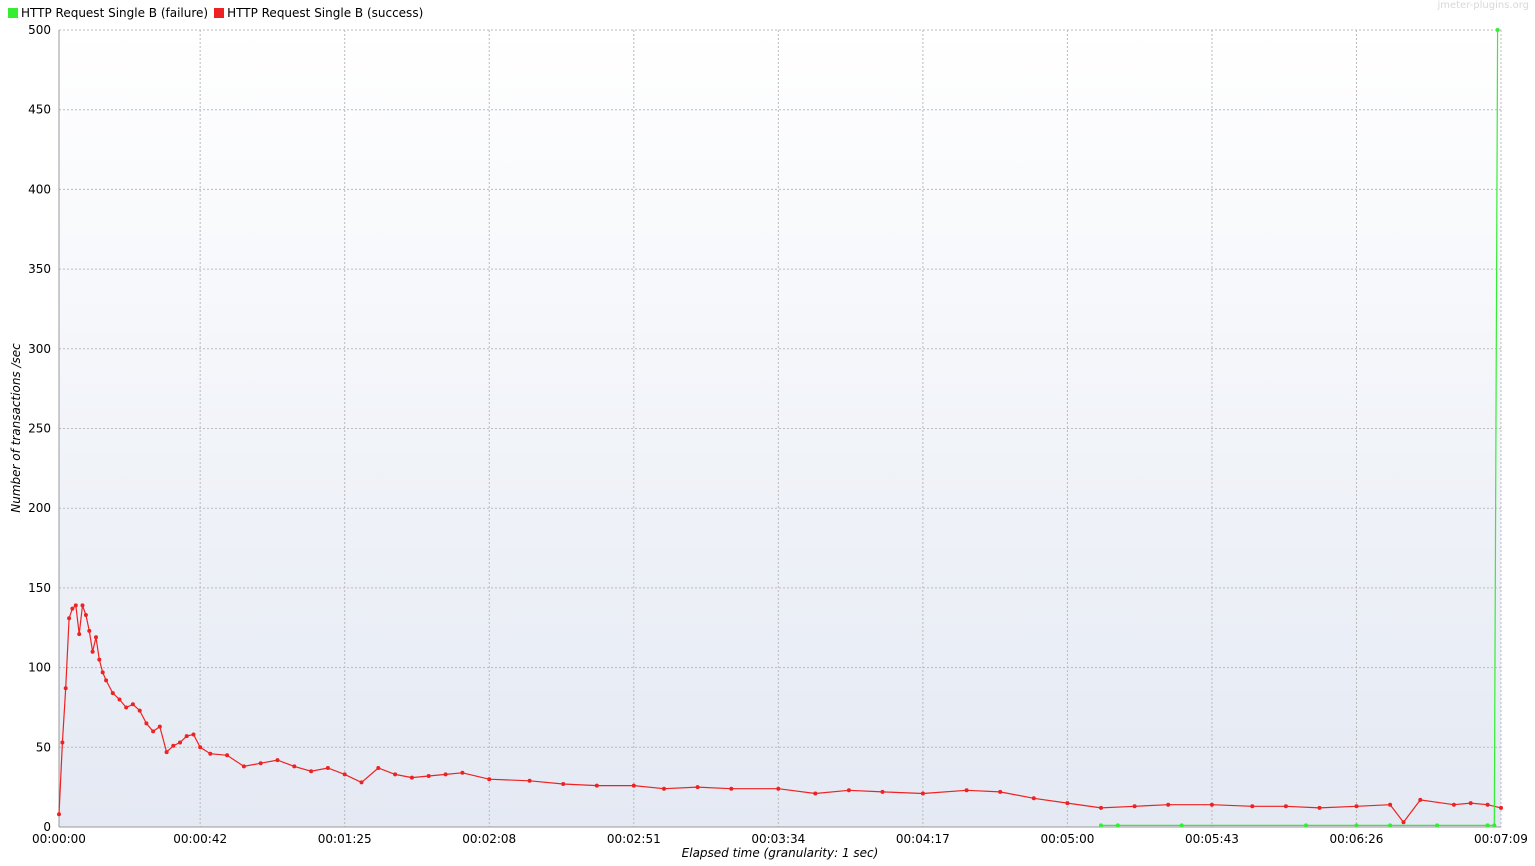  I want to click on x-tick-label: 00:02:51, so click(634, 839).